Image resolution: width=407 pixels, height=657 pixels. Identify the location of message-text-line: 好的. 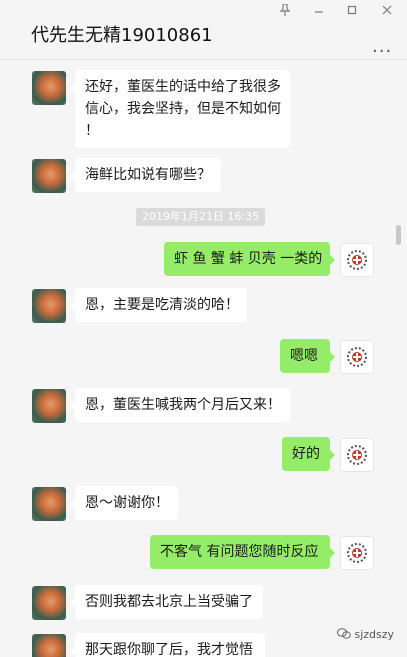
(306, 454).